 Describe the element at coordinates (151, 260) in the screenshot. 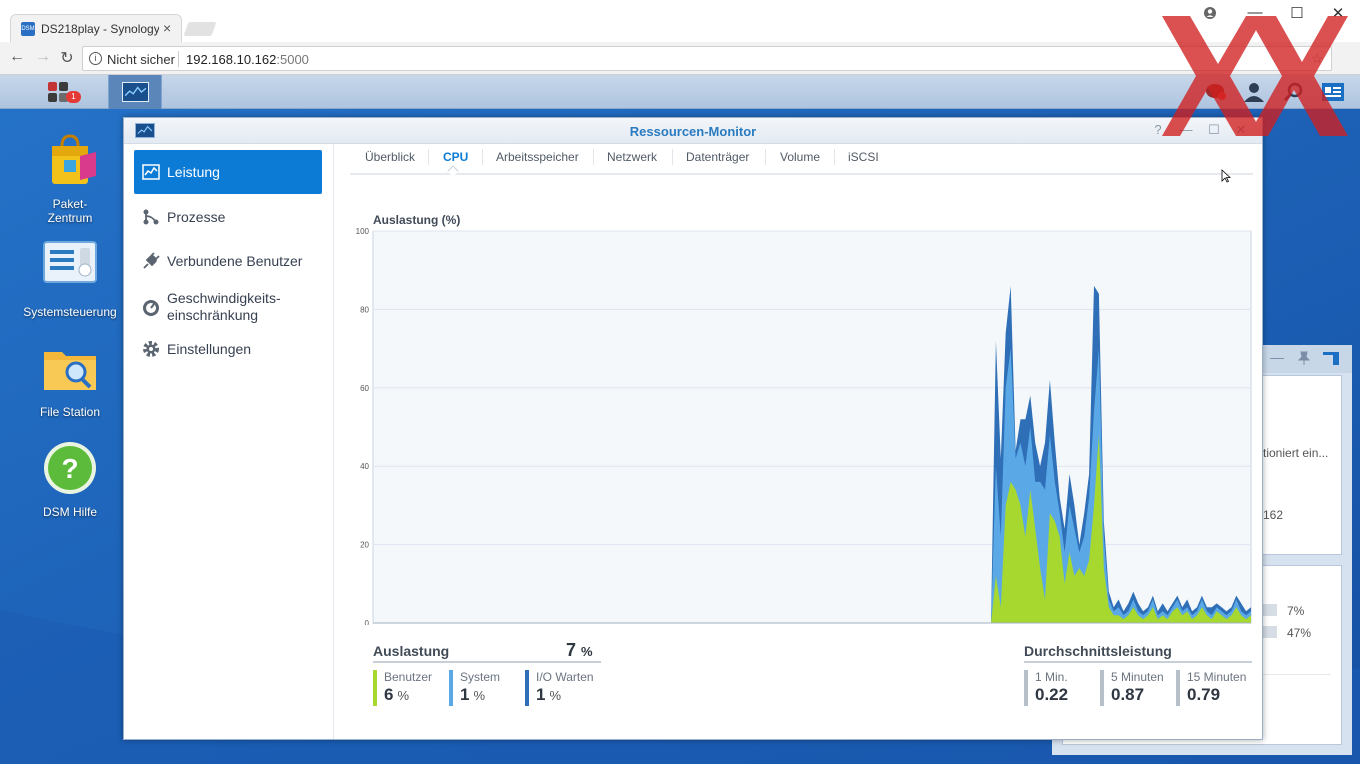

I see `plug-icon` at that location.